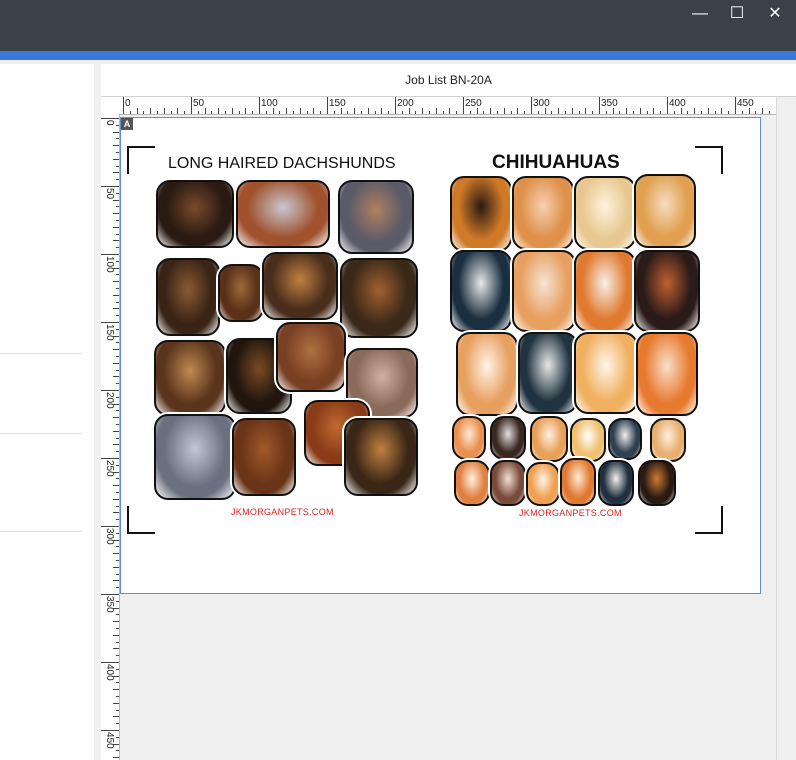  Describe the element at coordinates (109, 123) in the screenshot. I see `ruler-label: 0` at that location.